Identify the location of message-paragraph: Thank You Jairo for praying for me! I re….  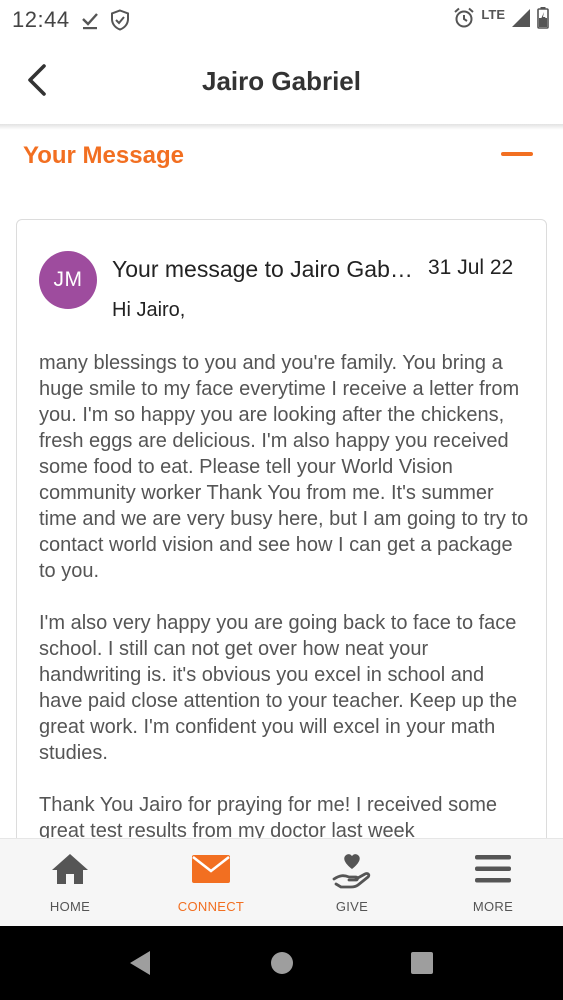
(268, 818).